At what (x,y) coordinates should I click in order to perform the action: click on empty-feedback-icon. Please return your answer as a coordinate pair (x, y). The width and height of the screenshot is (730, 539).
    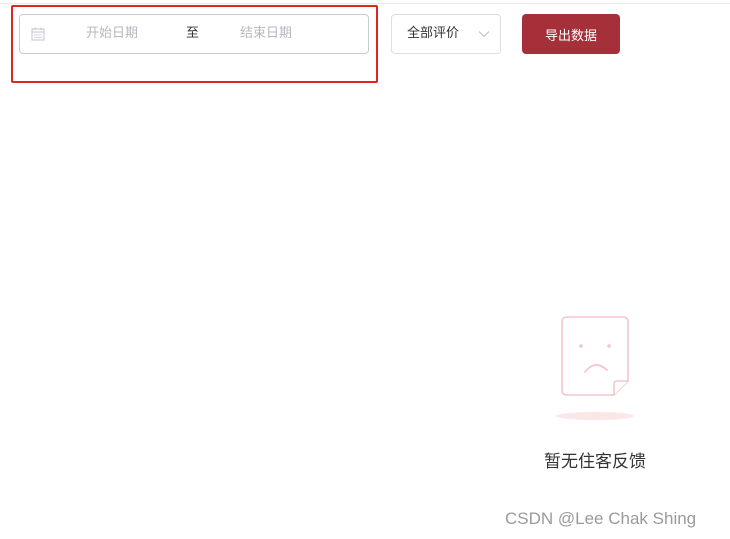
    Looking at the image, I should click on (595, 368).